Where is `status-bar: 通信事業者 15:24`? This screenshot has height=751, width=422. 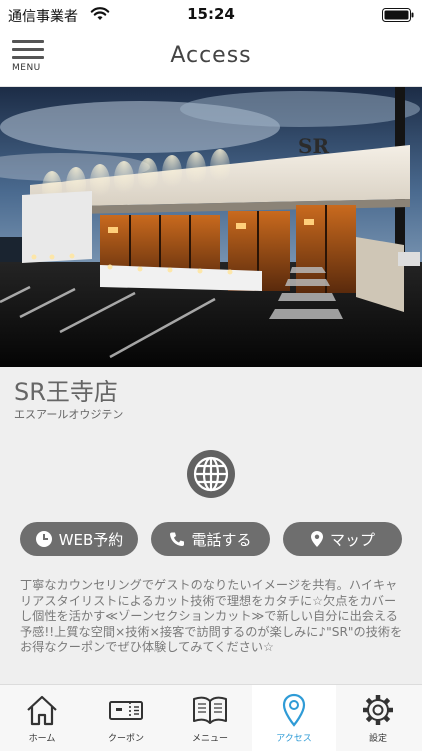 status-bar: 通信事業者 15:24 is located at coordinates (211, 15).